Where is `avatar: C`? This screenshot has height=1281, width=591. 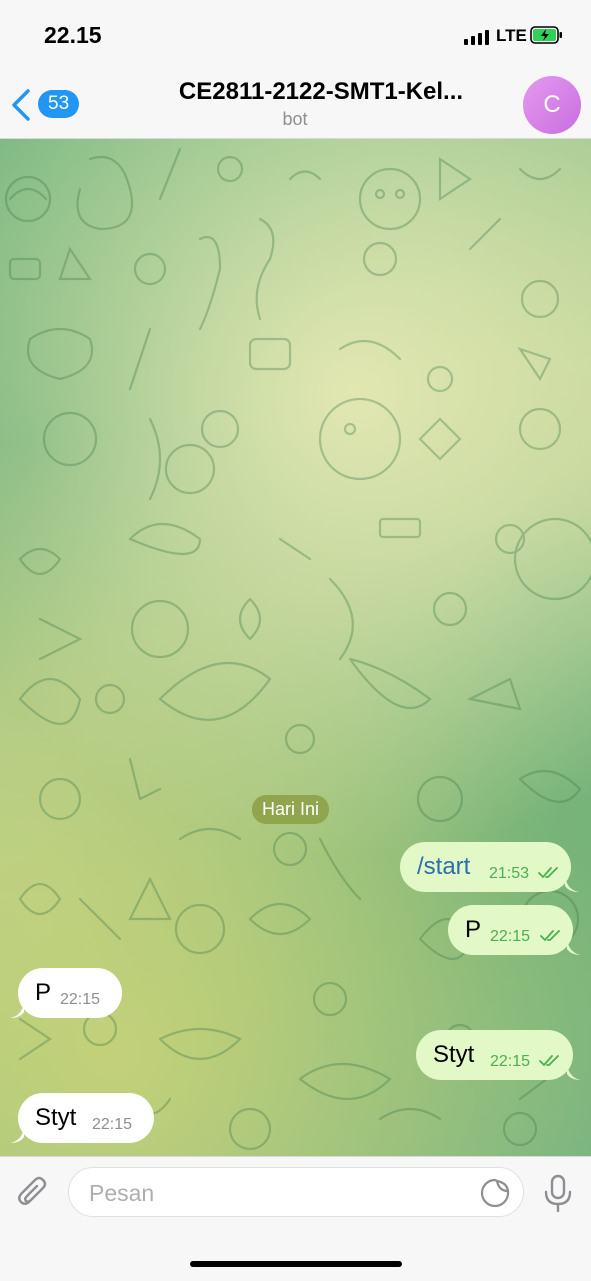 avatar: C is located at coordinates (552, 105).